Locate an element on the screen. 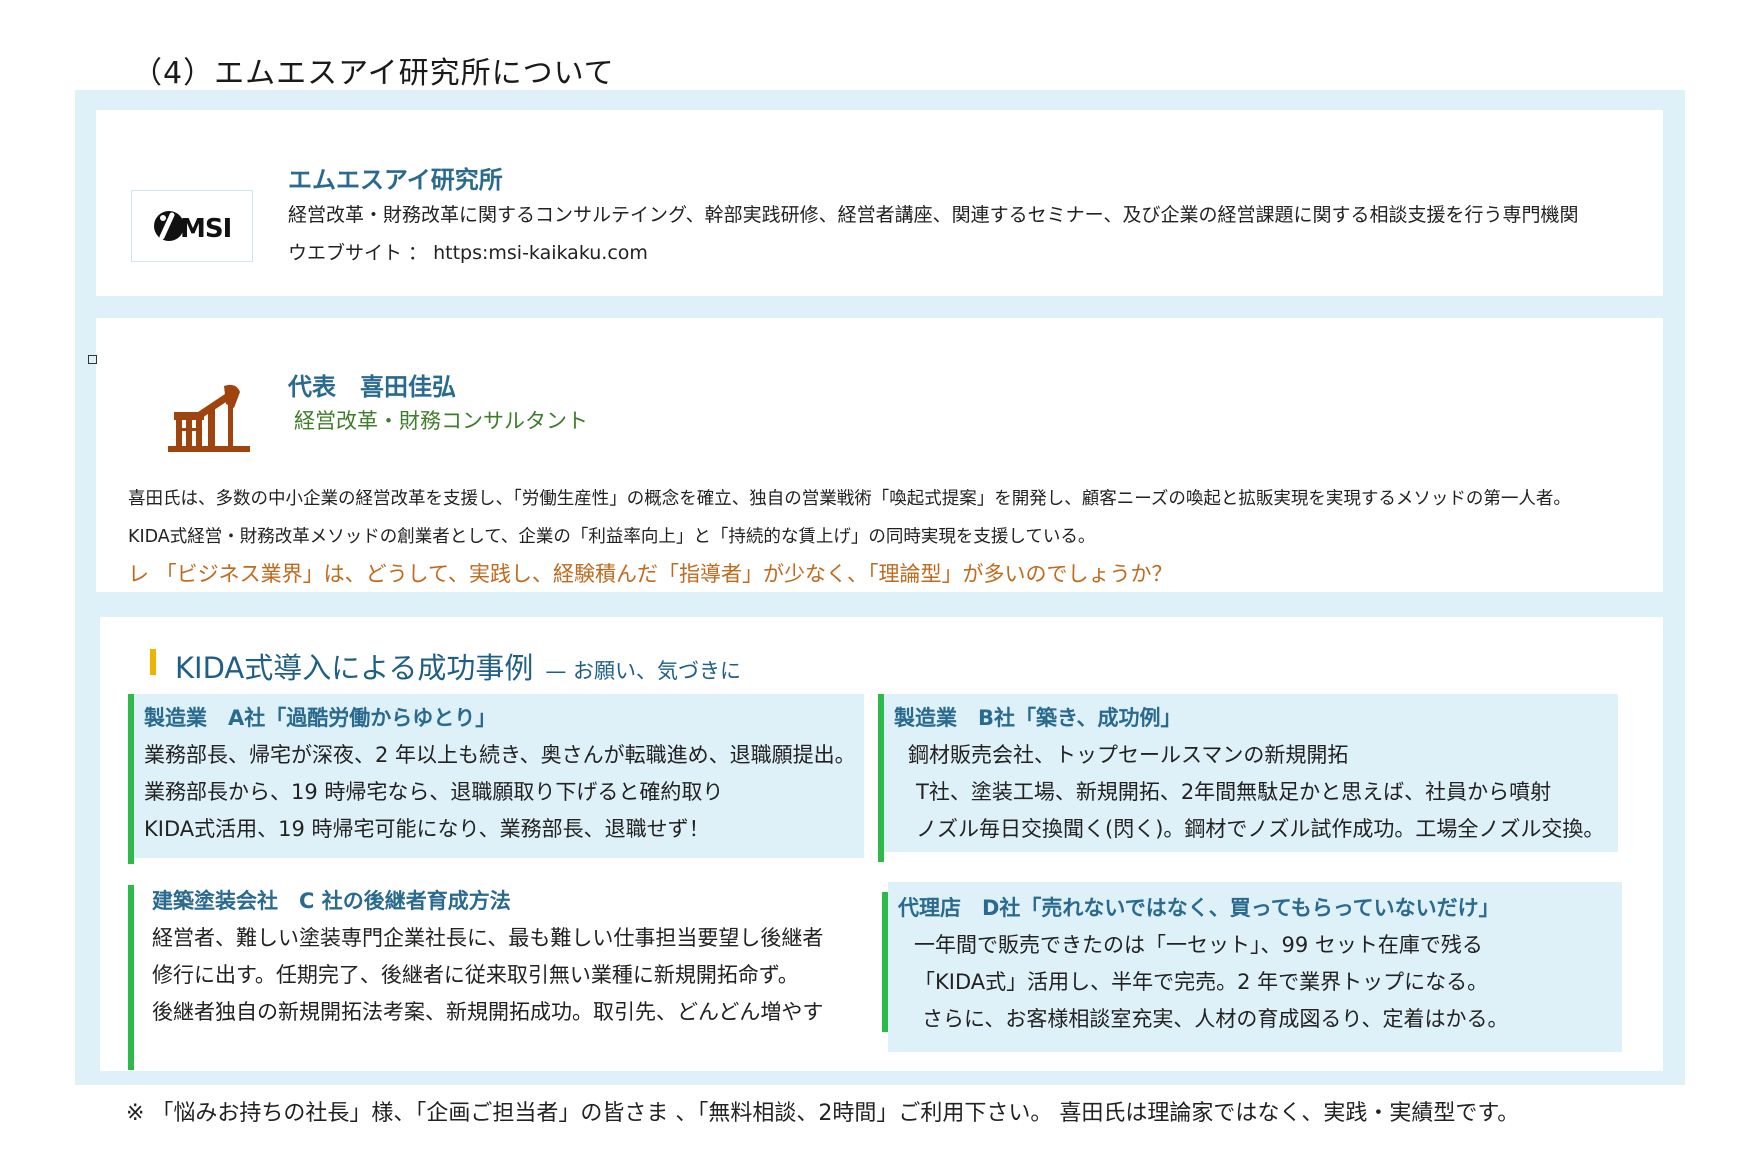 This screenshot has width=1755, height=1155. case-line: 後継者独自の新規開拓法考案、新規開拓成功。取引先、どんどん増やす is located at coordinates (488, 1012).